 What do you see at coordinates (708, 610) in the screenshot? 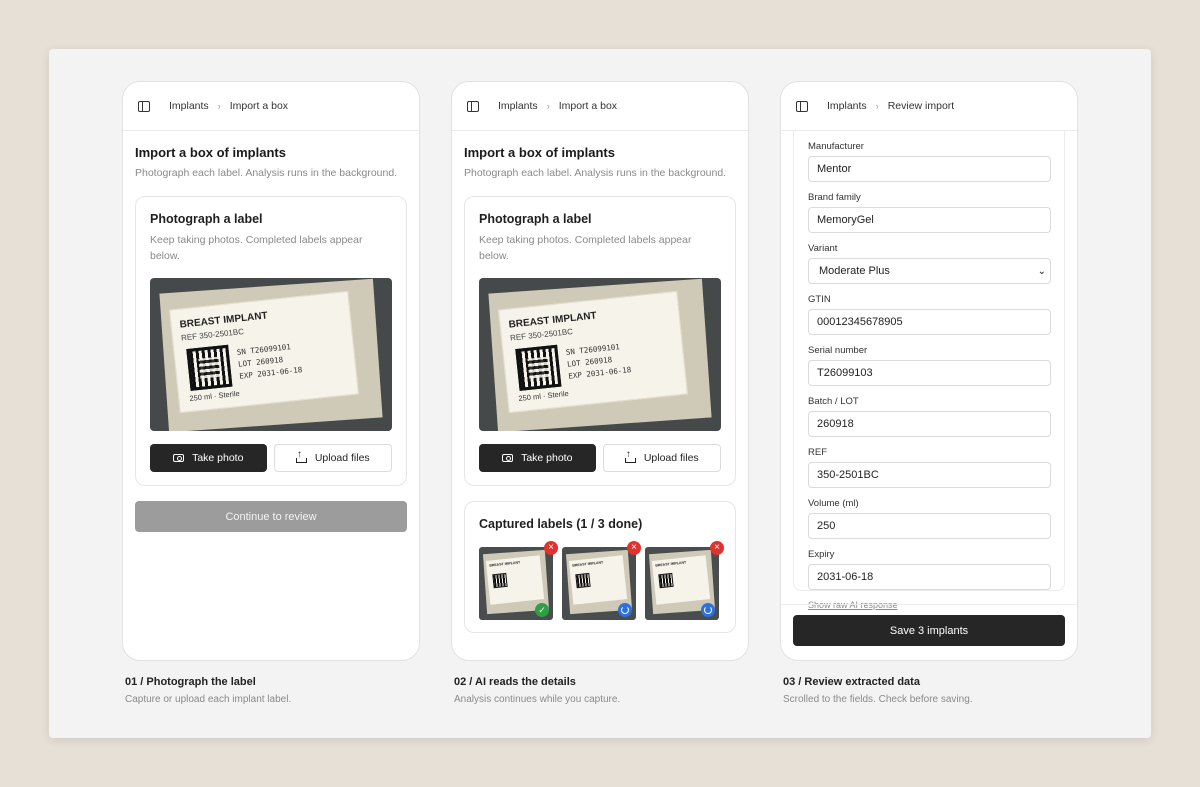
I see `spinner-icon` at bounding box center [708, 610].